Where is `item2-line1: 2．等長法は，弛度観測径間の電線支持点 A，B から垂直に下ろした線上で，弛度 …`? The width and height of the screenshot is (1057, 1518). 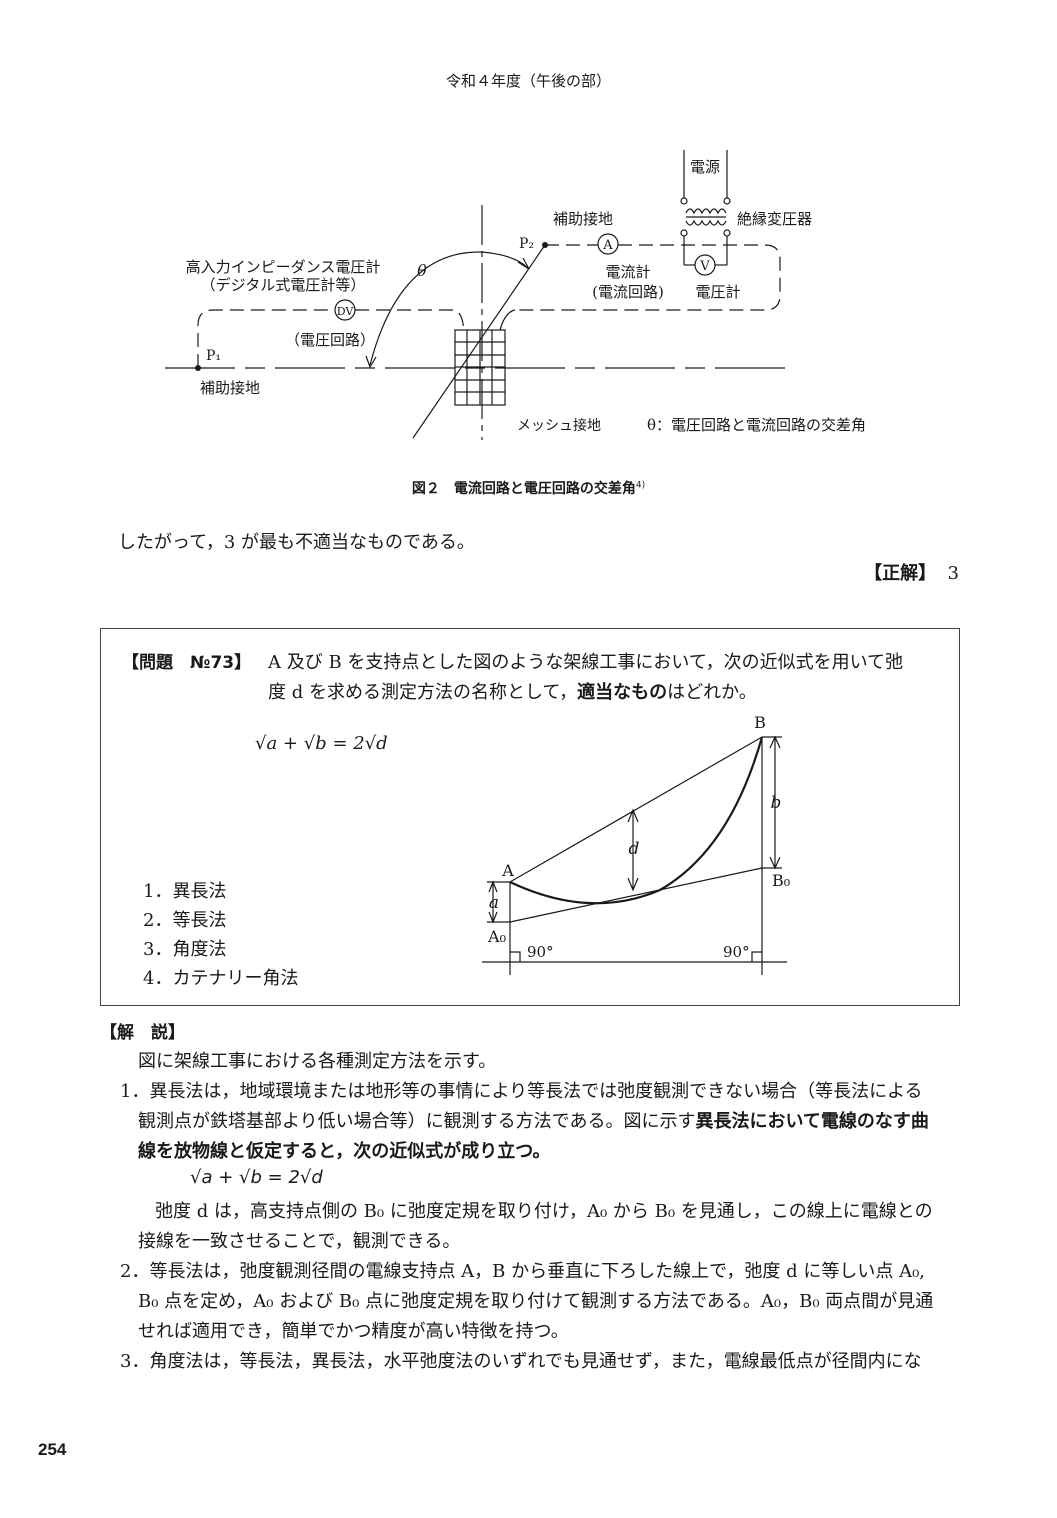
item2-line1: 2．等長法は，弛度観測径間の電線支持点 A，B から垂直に下ろした線上で，弛度 … is located at coordinates (523, 1271).